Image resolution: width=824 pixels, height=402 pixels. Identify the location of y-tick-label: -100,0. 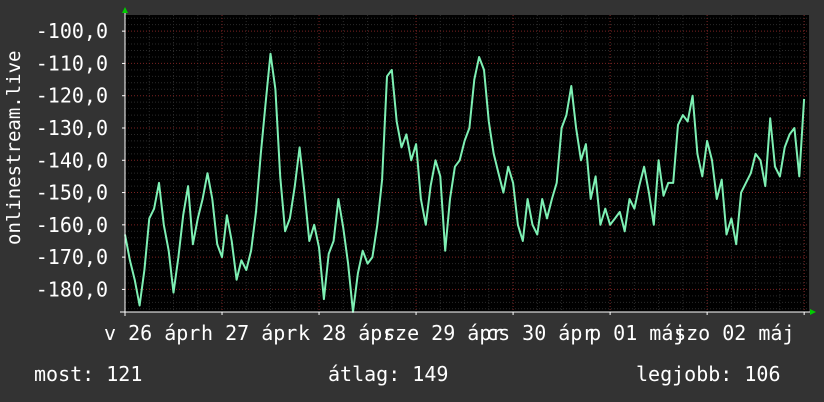
(72, 31).